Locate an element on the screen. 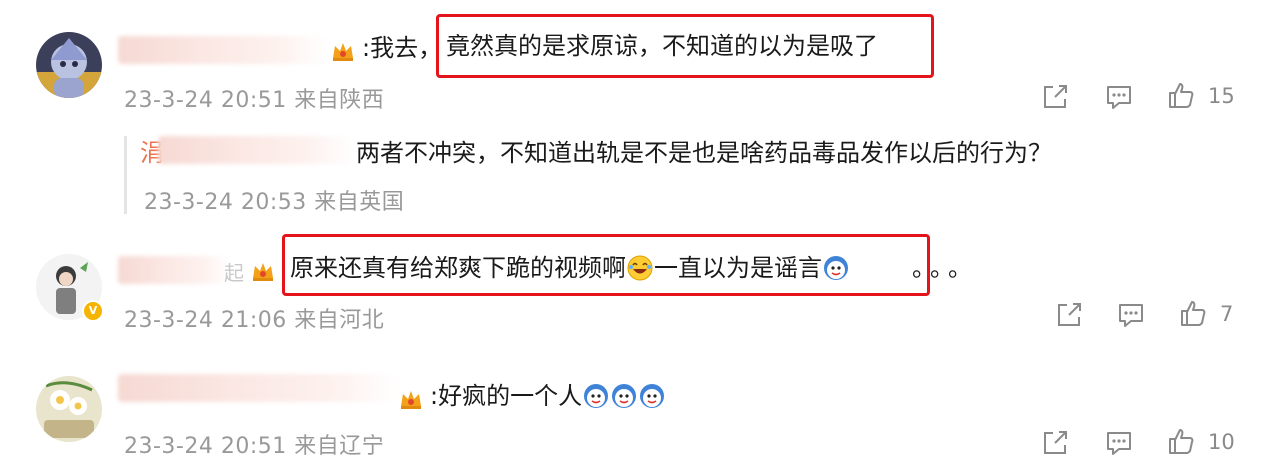  comment-timestamp: 23-3-24 20:51 来自陕西 is located at coordinates (254, 100).